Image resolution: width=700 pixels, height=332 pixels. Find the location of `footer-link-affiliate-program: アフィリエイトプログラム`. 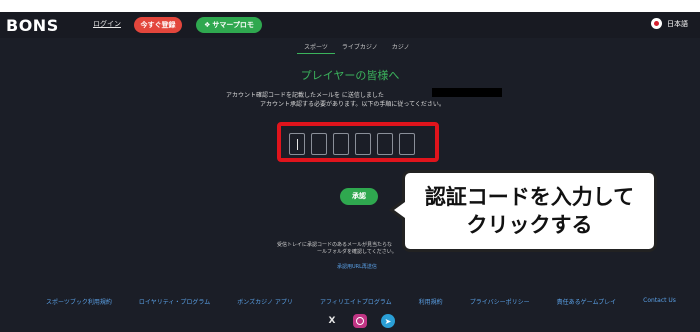

footer-link-affiliate-program: アフィリエイトプログラム is located at coordinates (356, 301).